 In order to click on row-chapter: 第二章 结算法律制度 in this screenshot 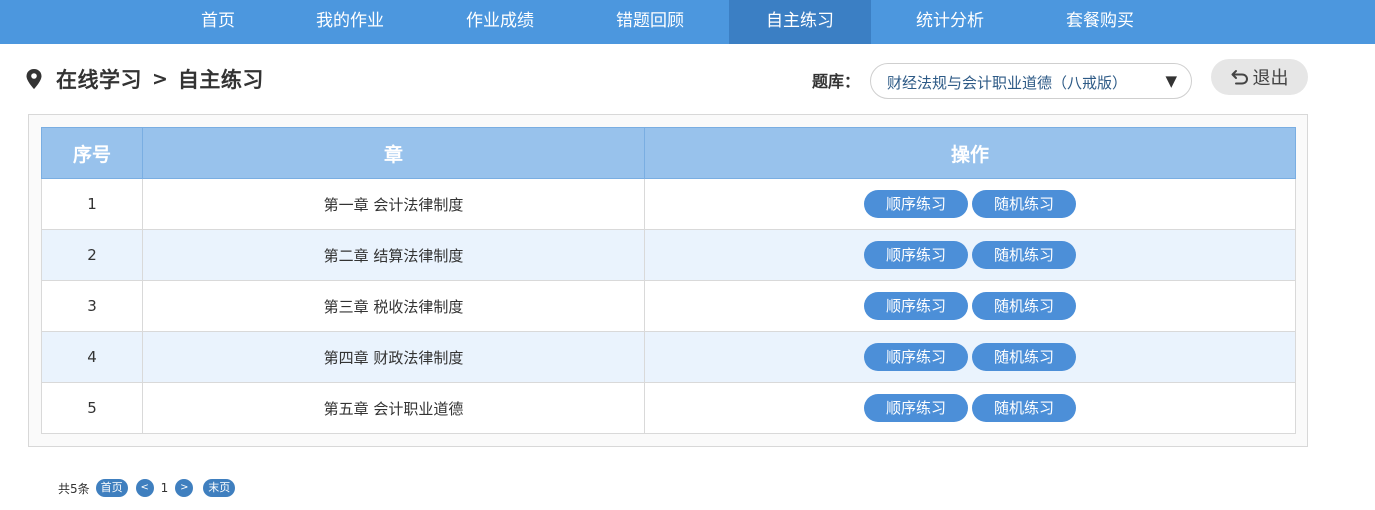, I will do `click(393, 255)`.